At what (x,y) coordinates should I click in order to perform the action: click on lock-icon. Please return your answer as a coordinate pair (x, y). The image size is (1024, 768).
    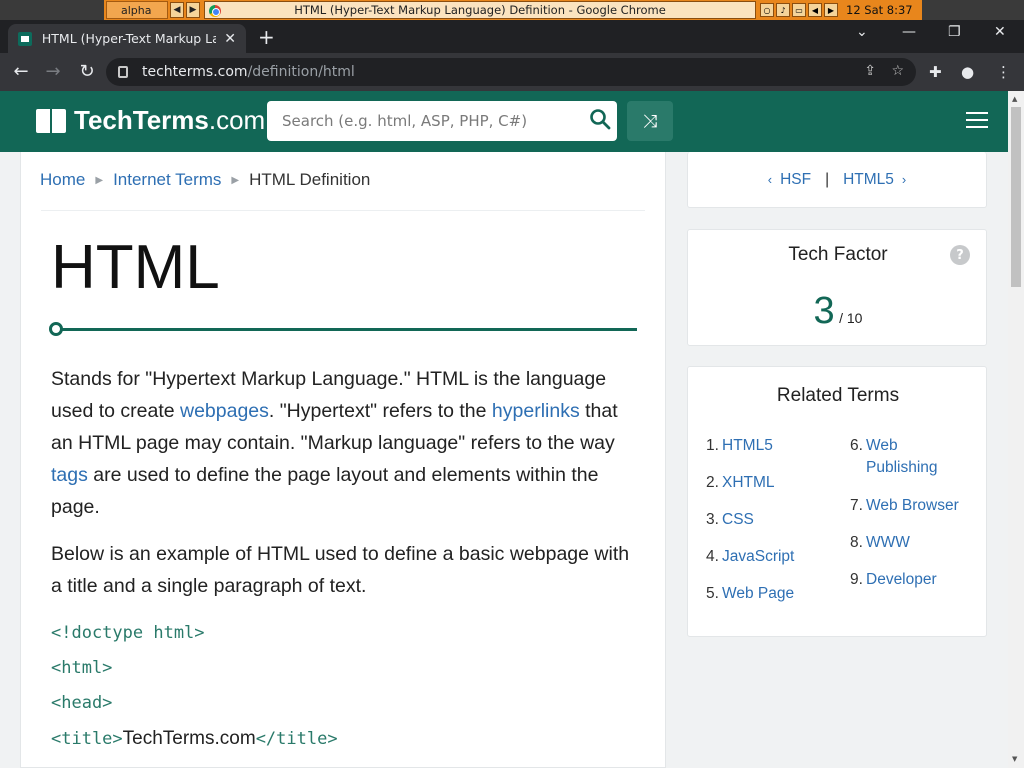
    Looking at the image, I should click on (123, 72).